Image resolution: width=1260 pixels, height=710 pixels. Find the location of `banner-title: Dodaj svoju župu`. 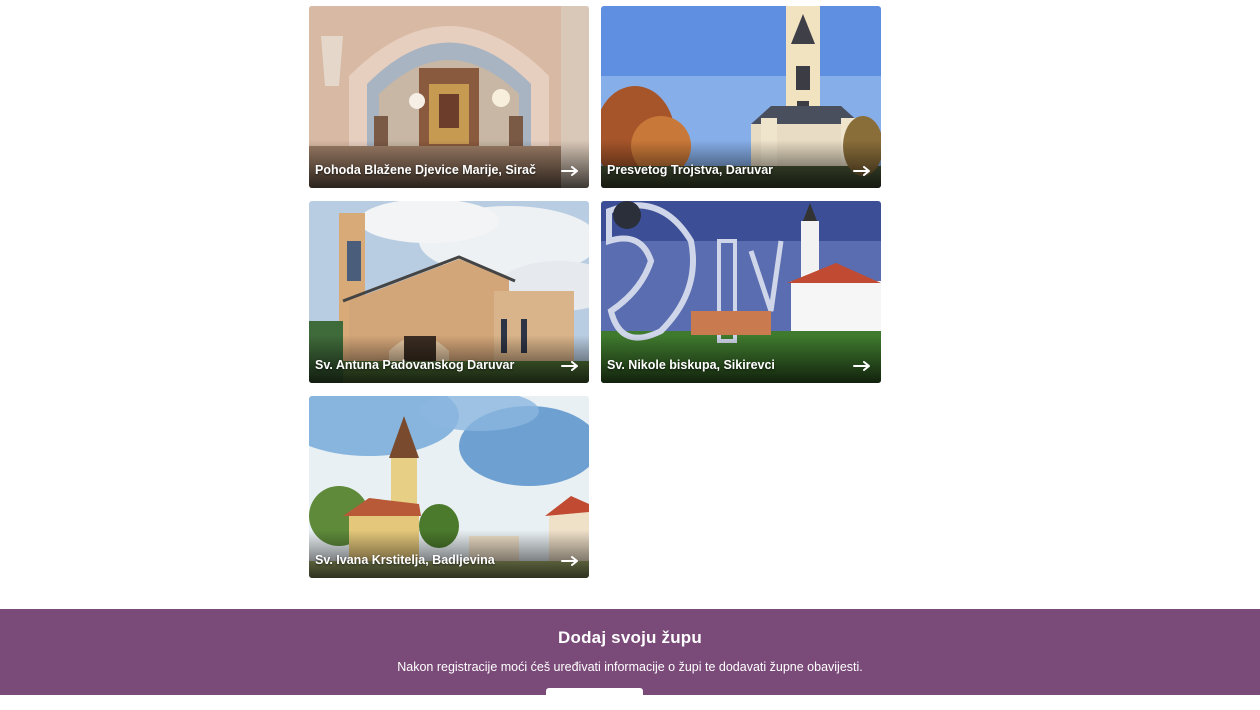

banner-title: Dodaj svoju župu is located at coordinates (630, 637).